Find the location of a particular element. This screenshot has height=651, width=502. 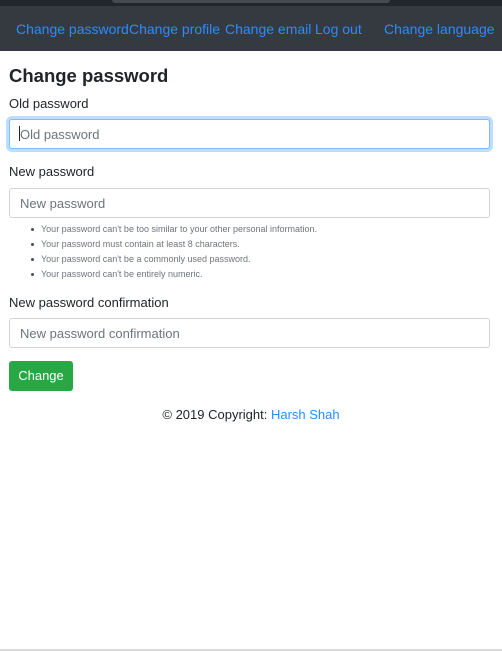

confirm-password-label: New password confirmation is located at coordinates (89, 302).